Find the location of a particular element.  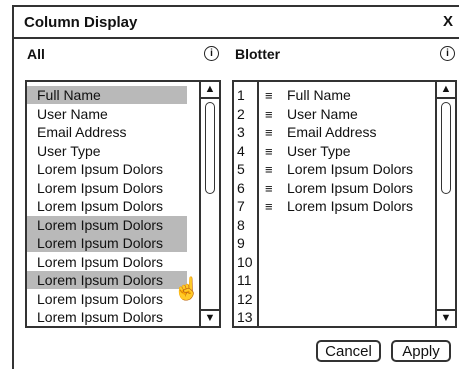

all-panel-heading: All is located at coordinates (36, 54).